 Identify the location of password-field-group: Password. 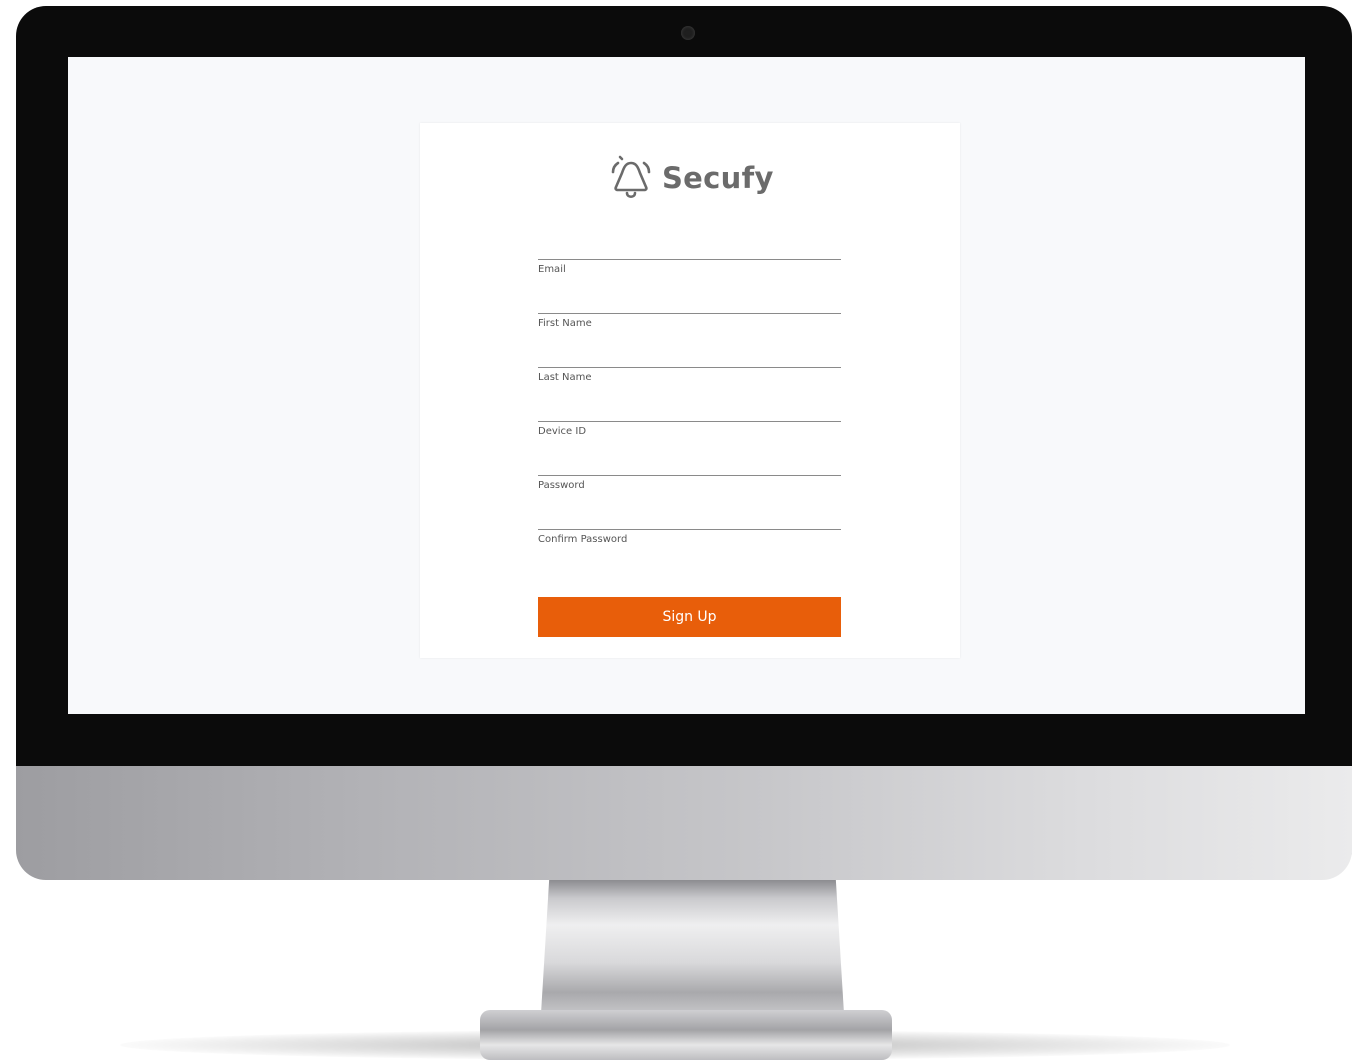
(689, 469).